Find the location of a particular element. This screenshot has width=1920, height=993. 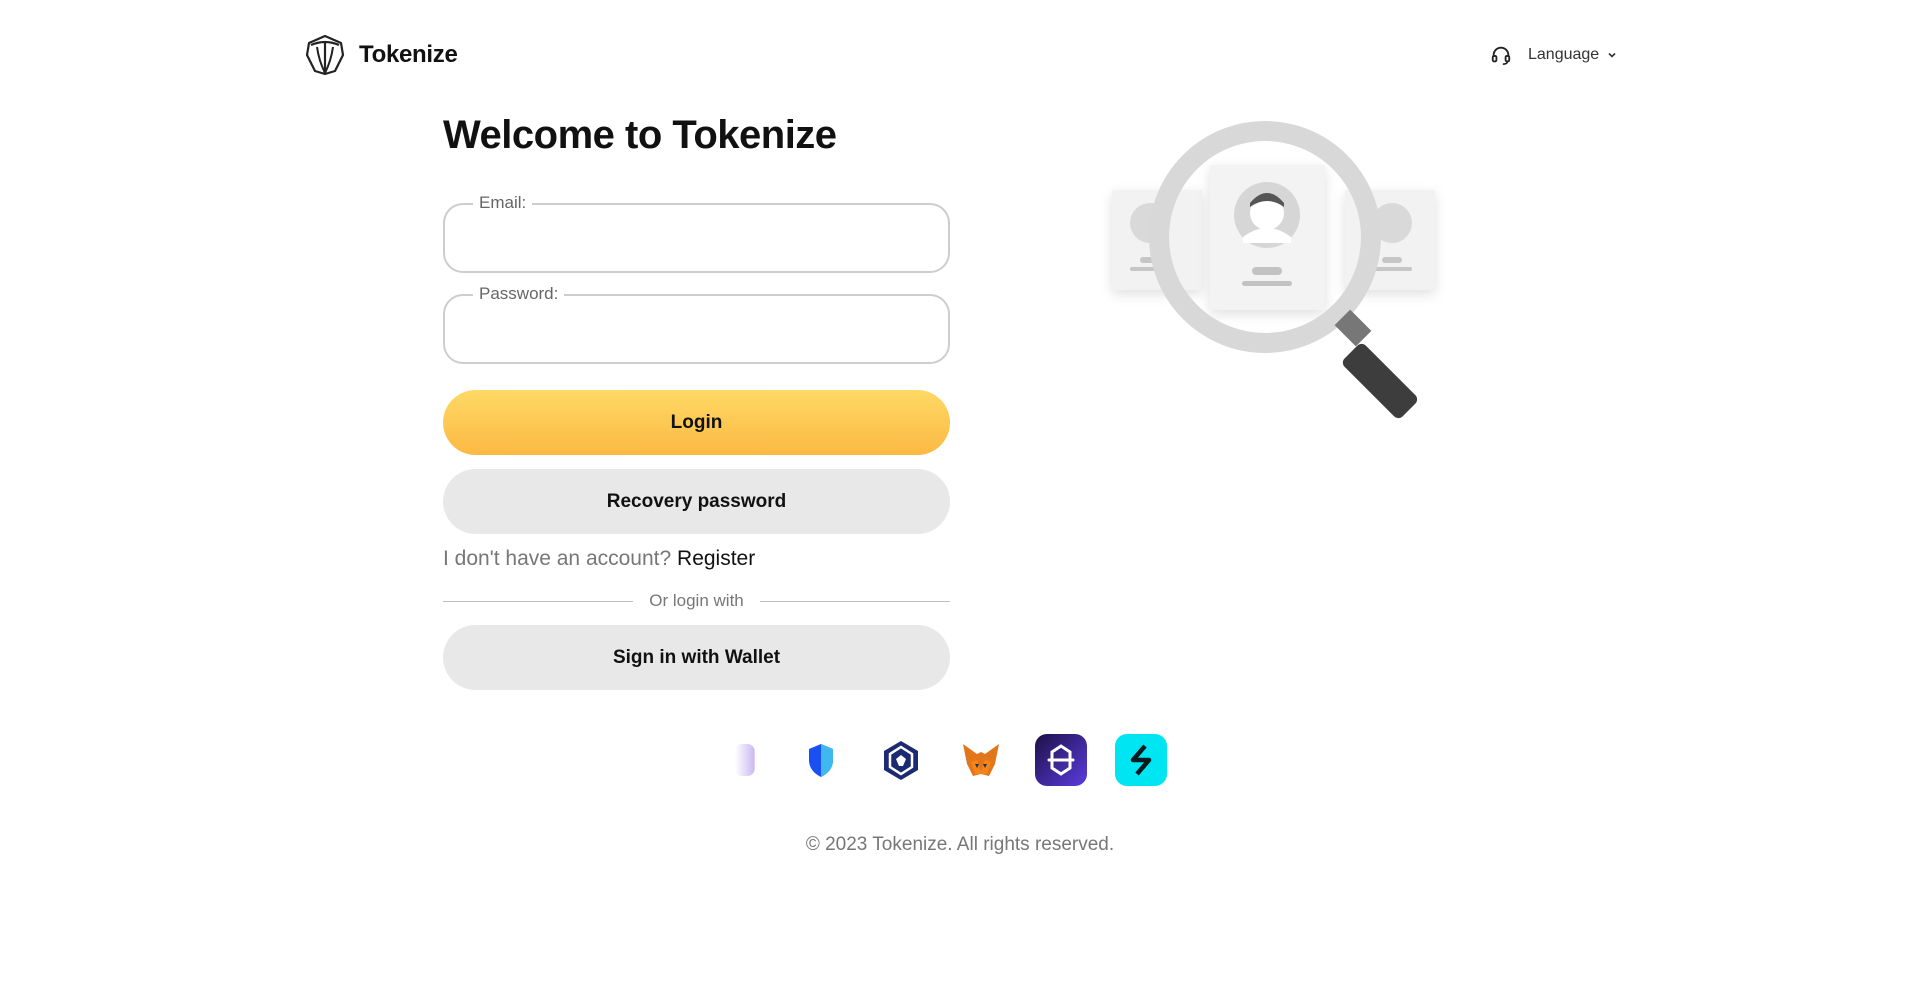

language-selector: Language is located at coordinates (1572, 55).